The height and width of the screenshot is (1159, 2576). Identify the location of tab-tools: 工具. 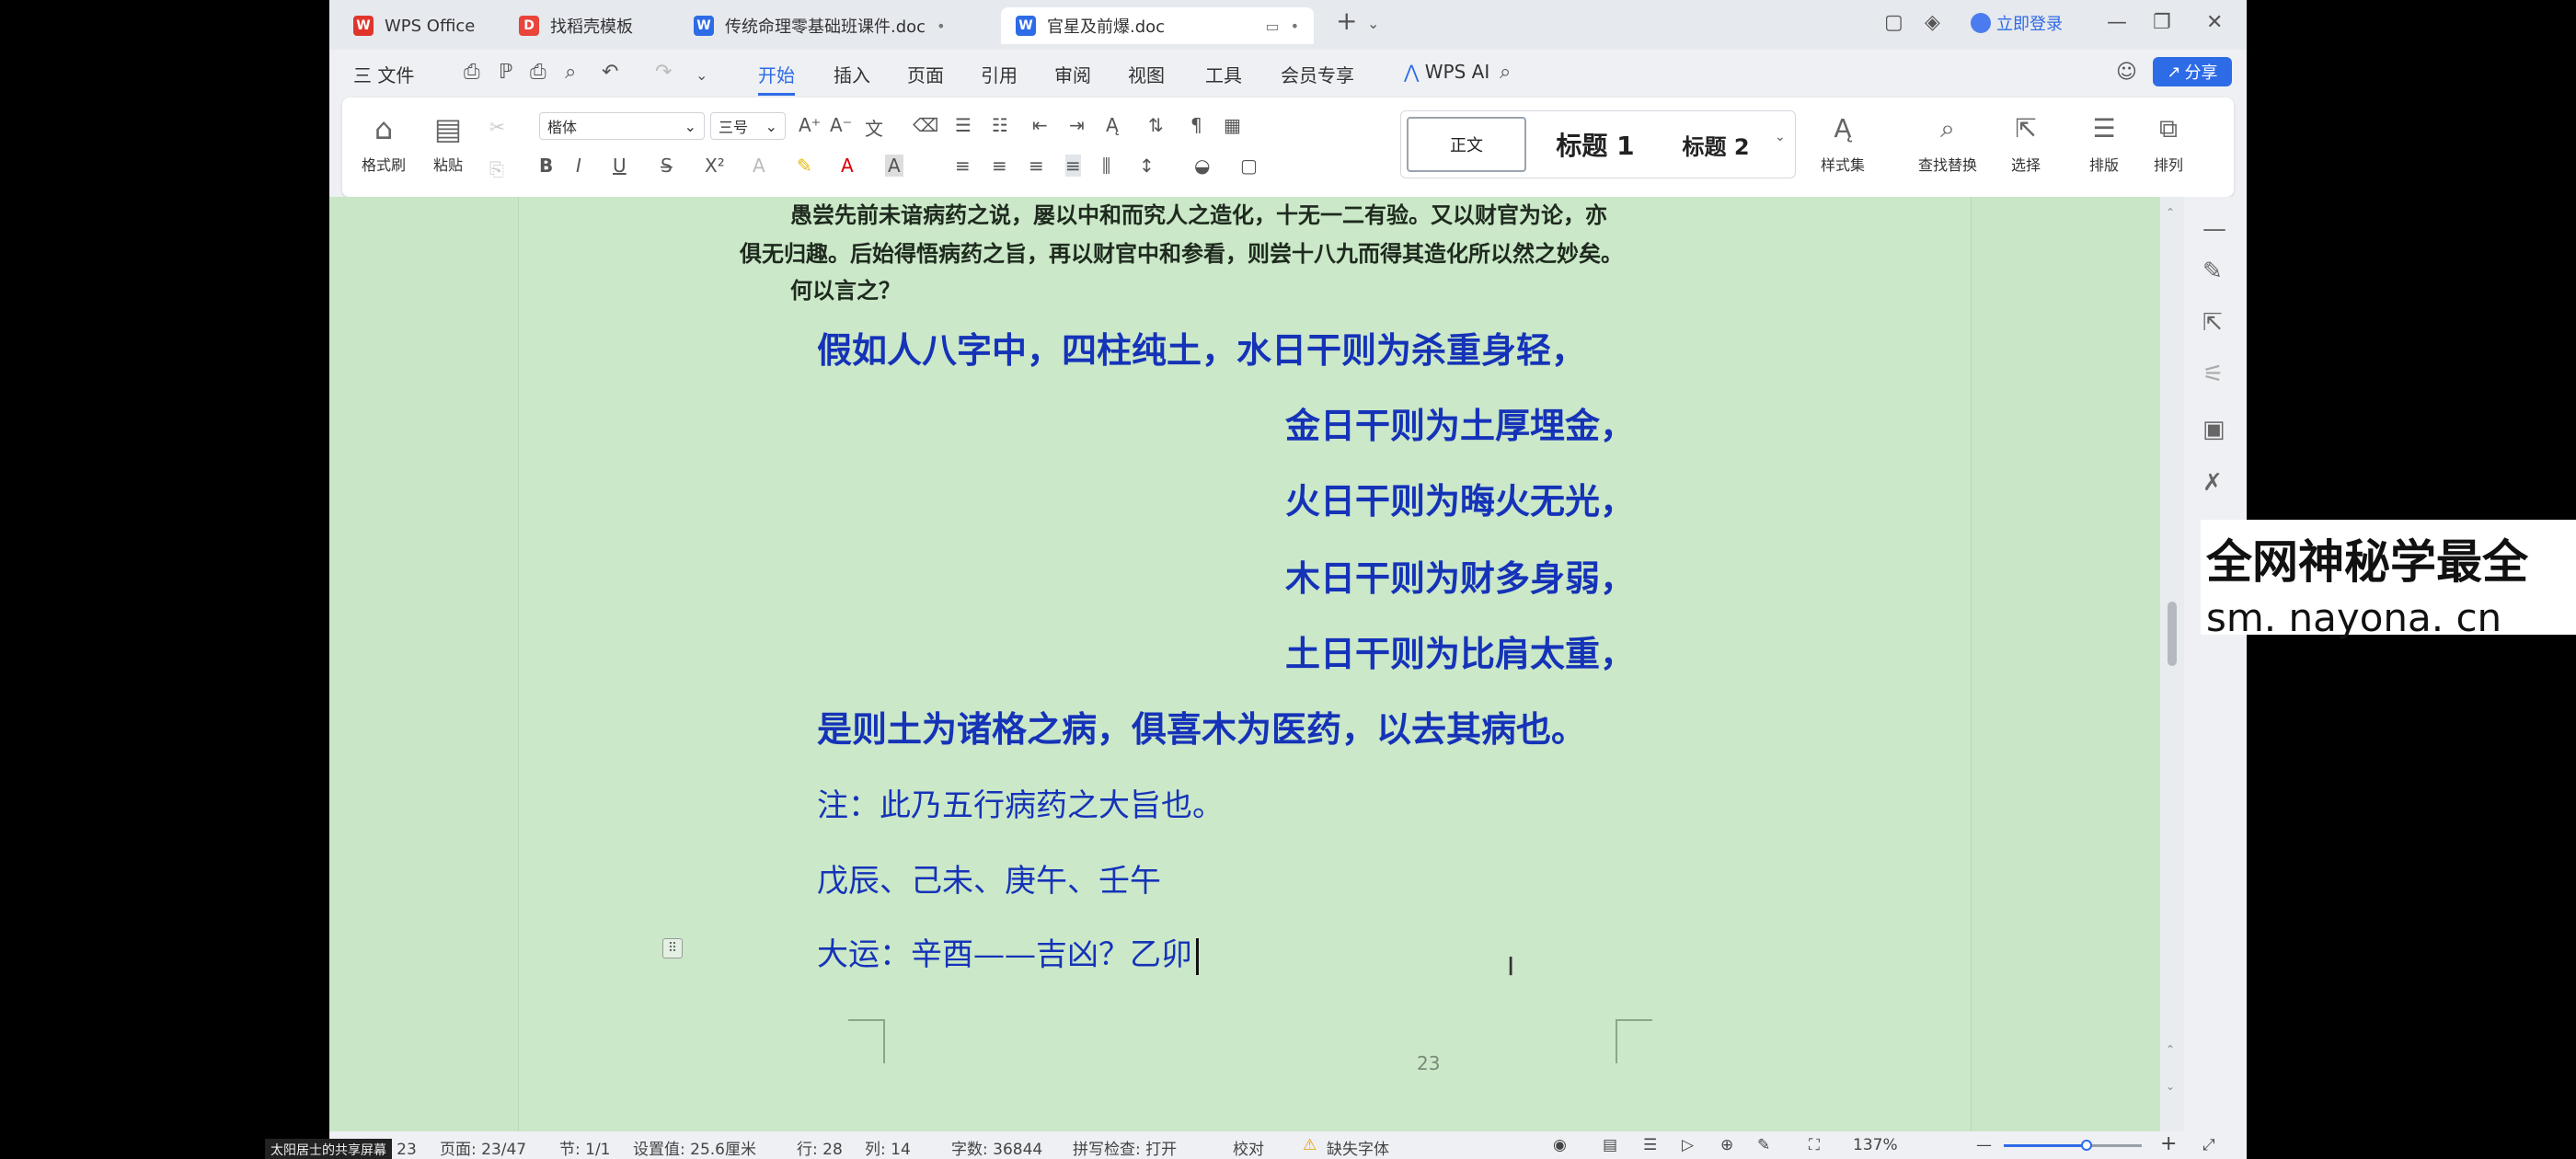
(1223, 74).